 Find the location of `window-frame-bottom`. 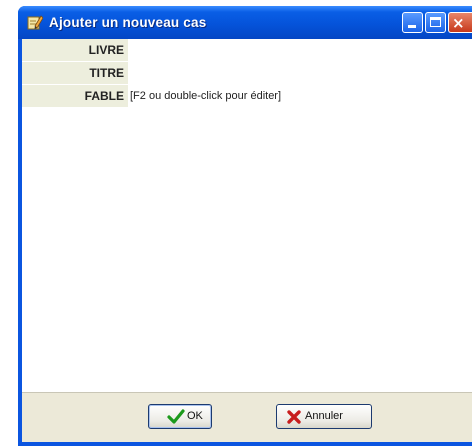

window-frame-bottom is located at coordinates (245, 444).